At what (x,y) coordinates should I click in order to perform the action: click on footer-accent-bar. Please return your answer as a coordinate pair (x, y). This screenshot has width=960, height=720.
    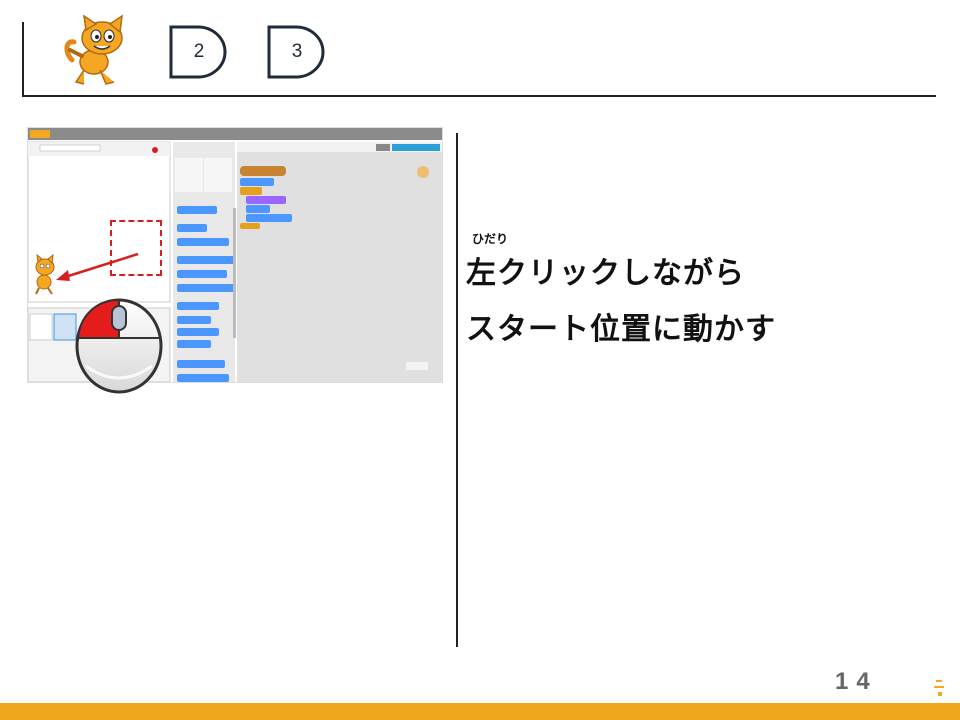
    Looking at the image, I should click on (480, 711).